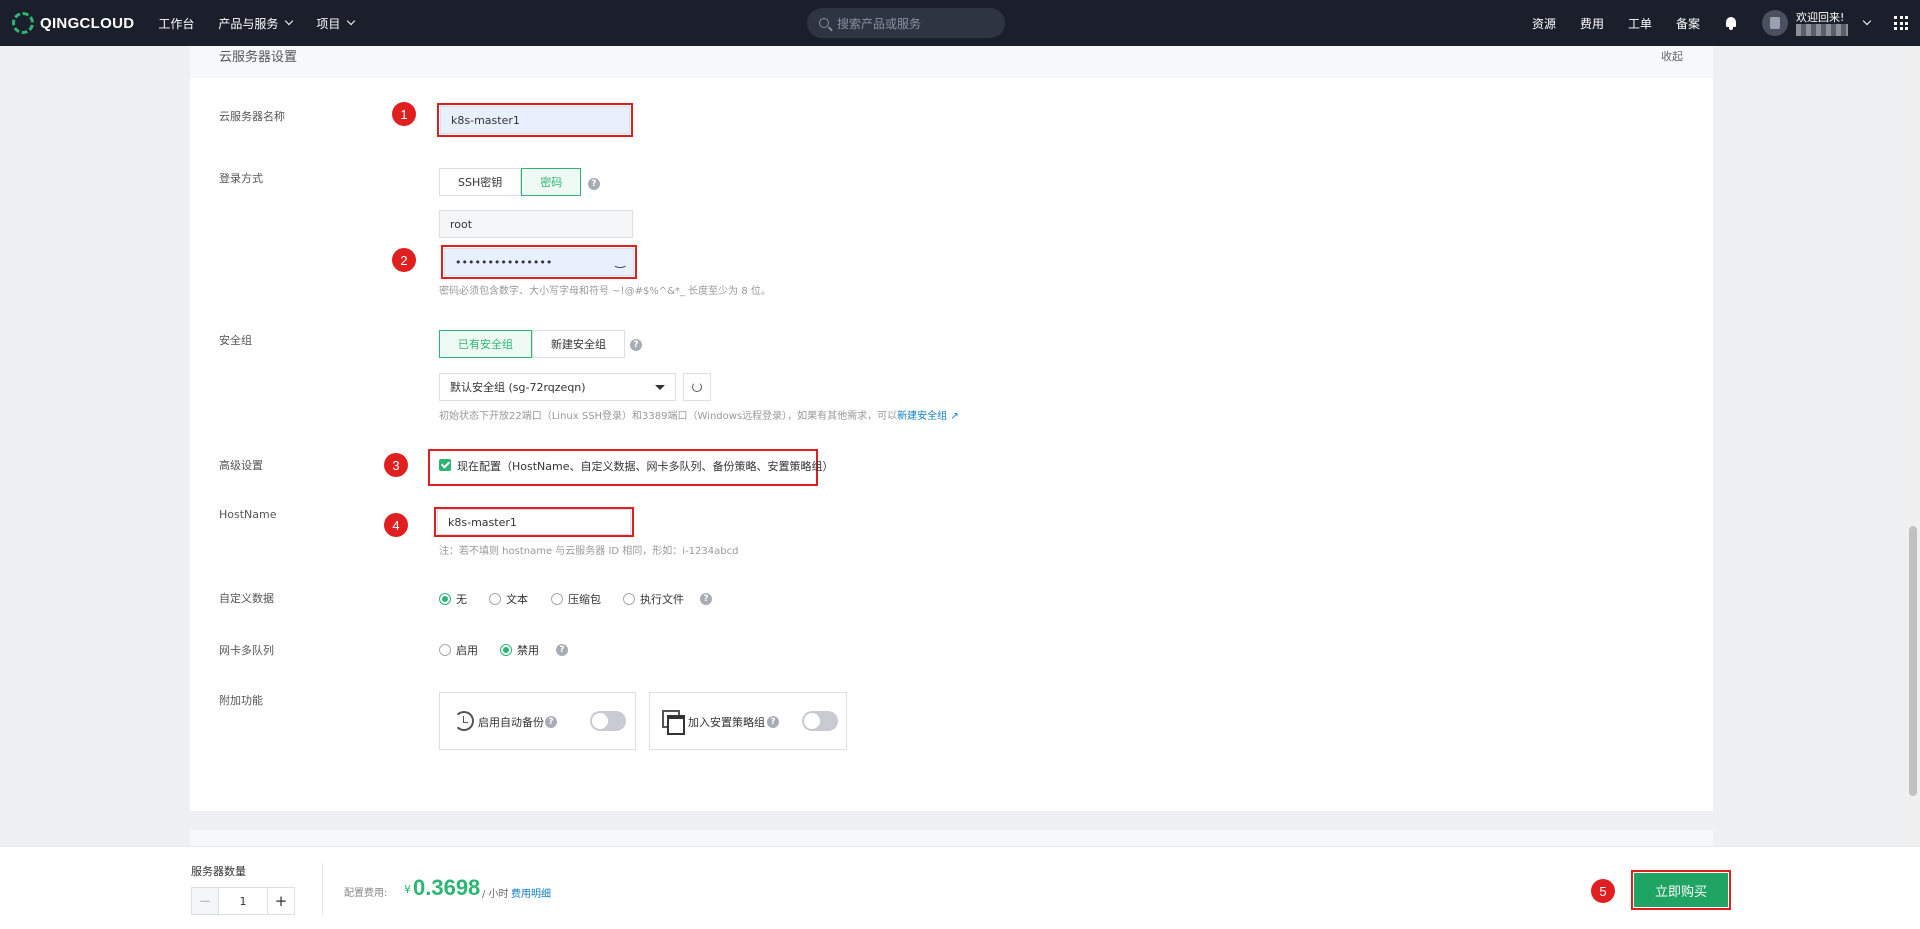 Image resolution: width=1920 pixels, height=929 pixels. I want to click on username-input: root, so click(536, 224).